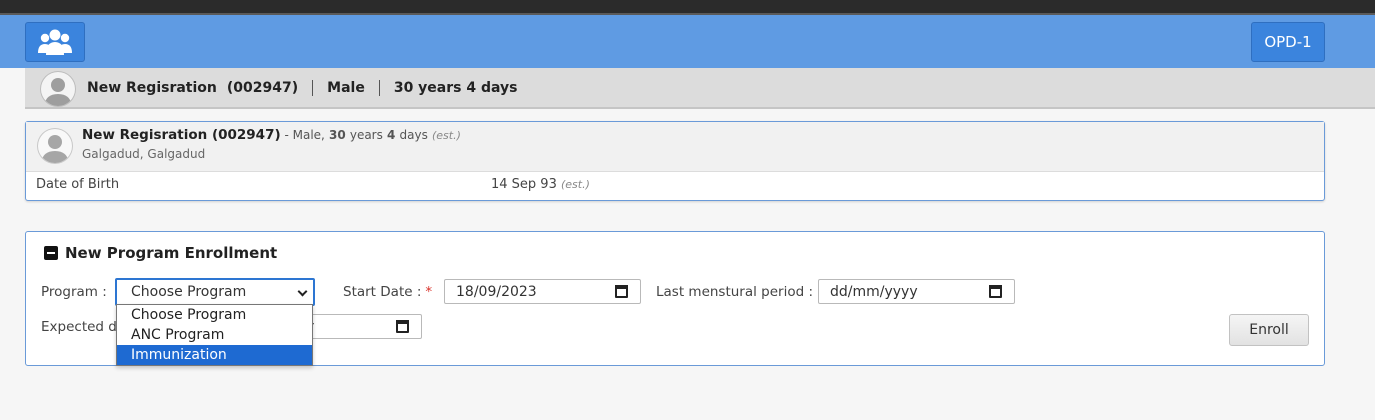 The height and width of the screenshot is (420, 1375). What do you see at coordinates (542, 291) in the screenshot?
I see `start-date-input: 18/09/2023` at bounding box center [542, 291].